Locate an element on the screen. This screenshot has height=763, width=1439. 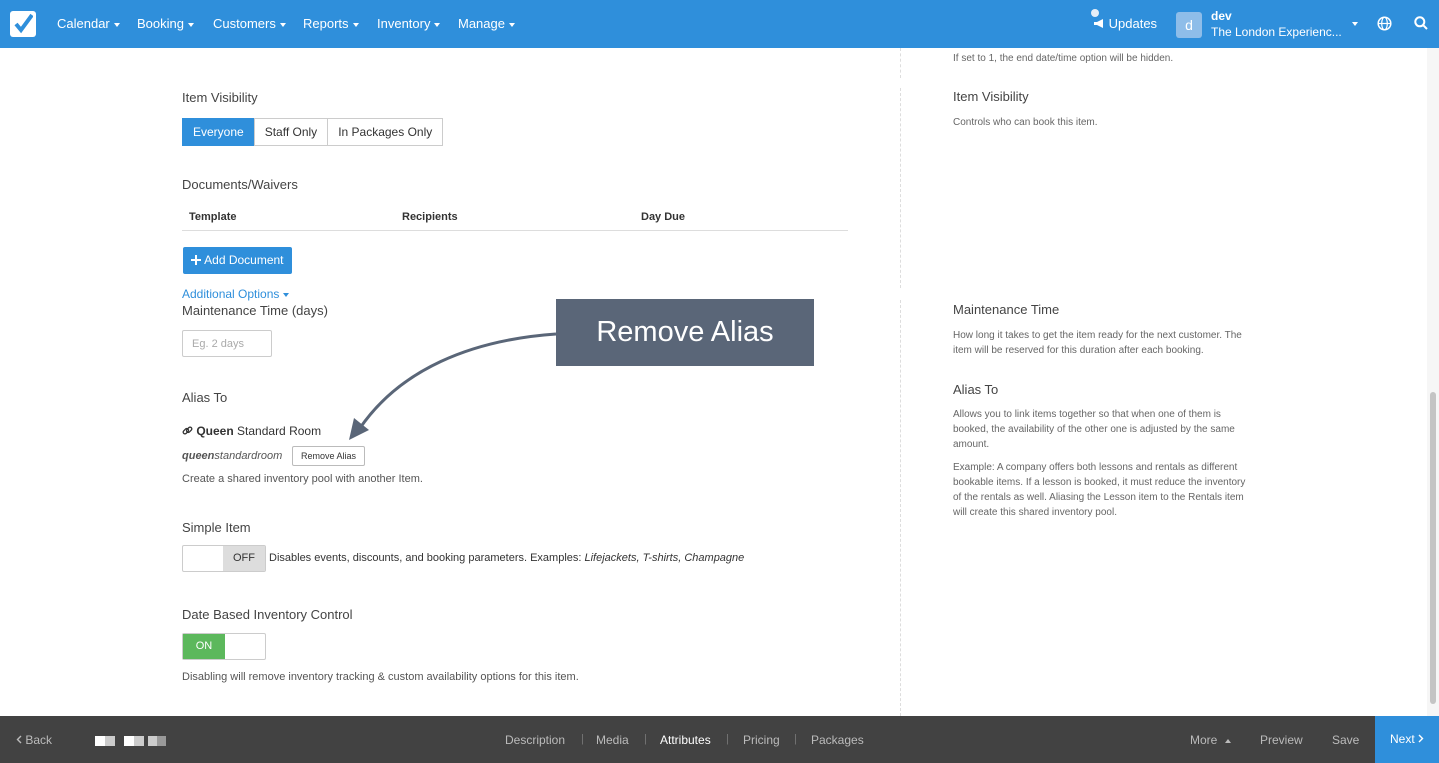
next-button: Next is located at coordinates (1407, 739).